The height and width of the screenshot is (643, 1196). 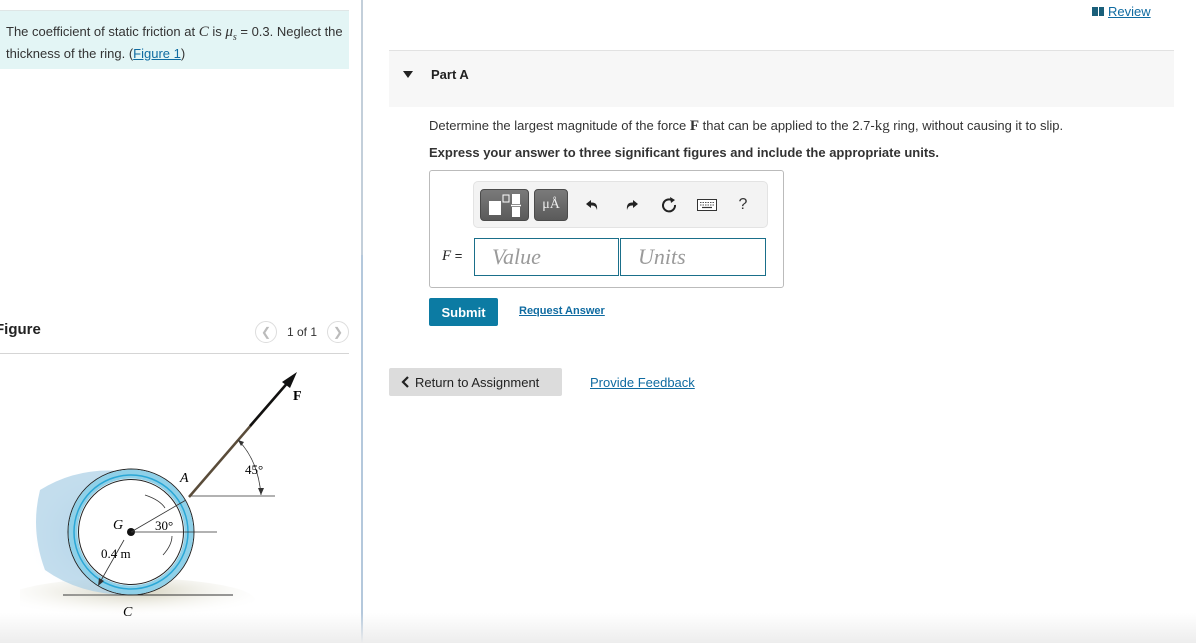 I want to click on value-input, so click(x=546, y=257).